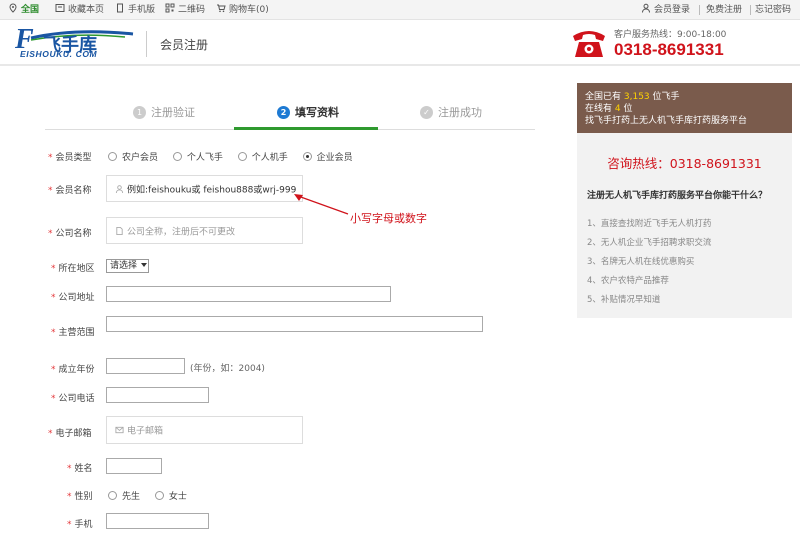 This screenshot has height=539, width=800. What do you see at coordinates (124, 496) in the screenshot?
I see `radio-male: 先生` at bounding box center [124, 496].